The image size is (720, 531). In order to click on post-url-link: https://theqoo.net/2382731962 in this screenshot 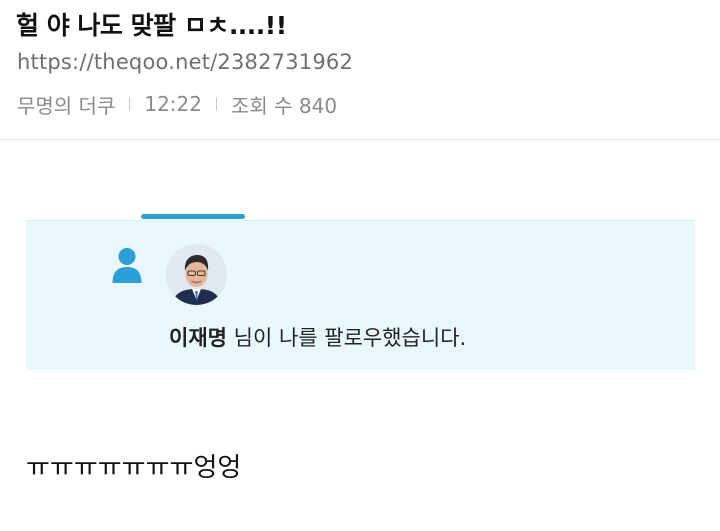, I will do `click(185, 62)`.